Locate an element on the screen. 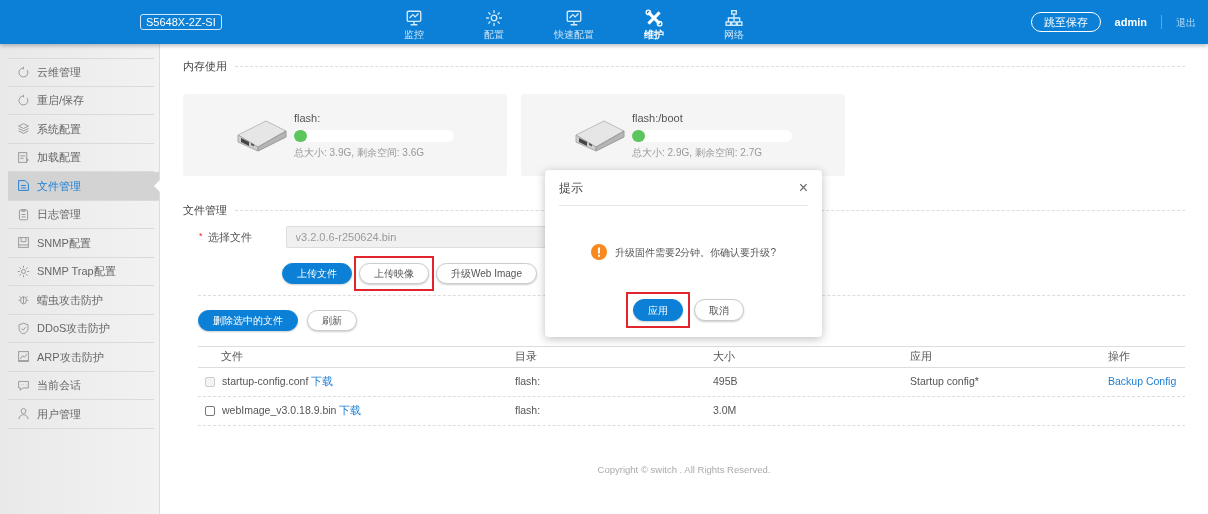 The width and height of the screenshot is (1208, 514). clipboard-icon is located at coordinates (23, 214).